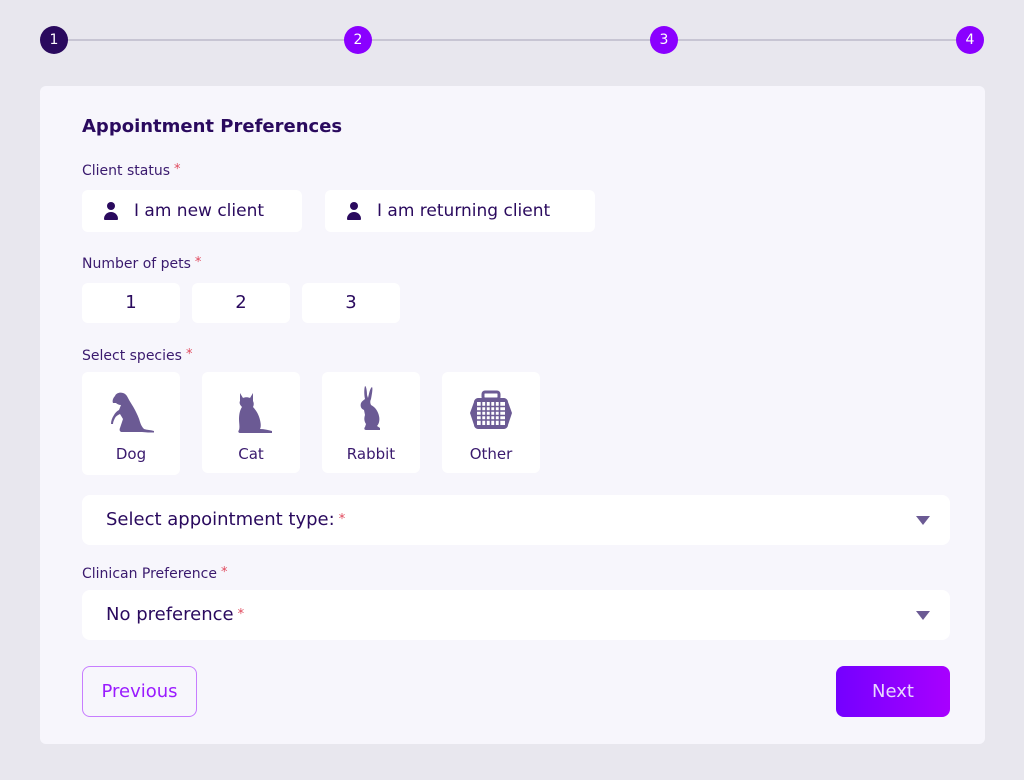 The height and width of the screenshot is (780, 1024). I want to click on returning-client-button: I am returning client, so click(460, 211).